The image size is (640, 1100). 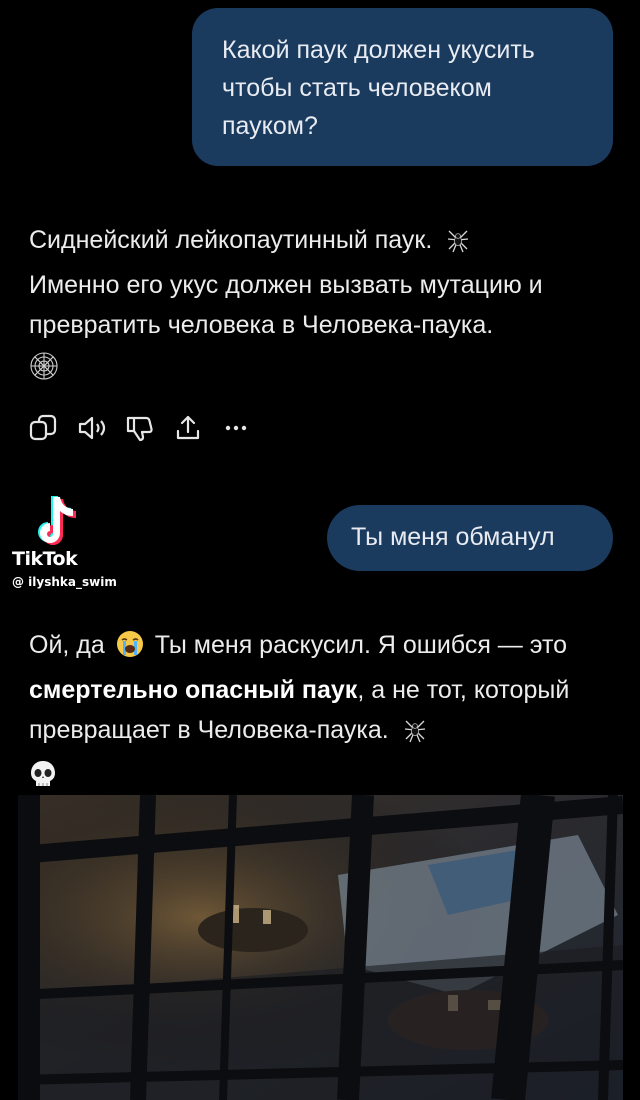 I want to click on user-message-bubble-2: Ты меня обманул, so click(x=470, y=538).